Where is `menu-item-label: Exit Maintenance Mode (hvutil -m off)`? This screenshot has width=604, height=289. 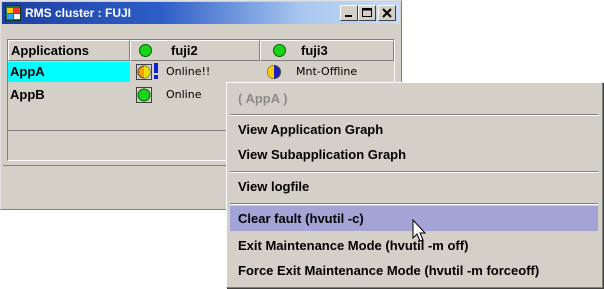
menu-item-label: Exit Maintenance Mode (hvutil -m off) is located at coordinates (353, 245).